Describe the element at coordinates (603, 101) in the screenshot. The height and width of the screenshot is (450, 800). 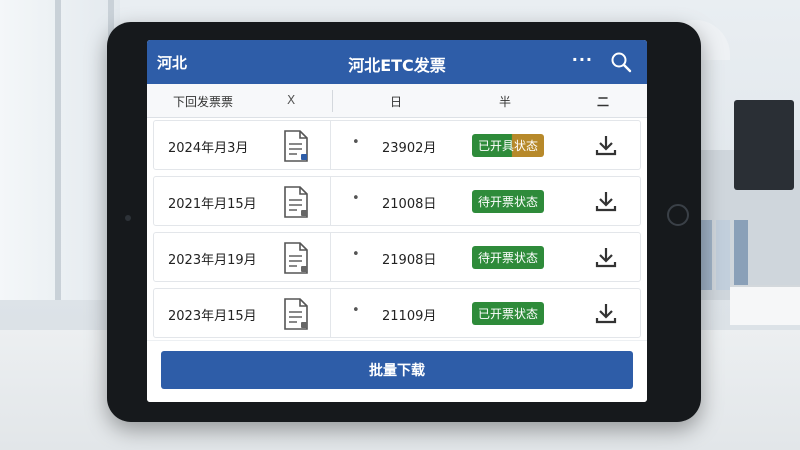
I see `filter-menu: 二` at that location.